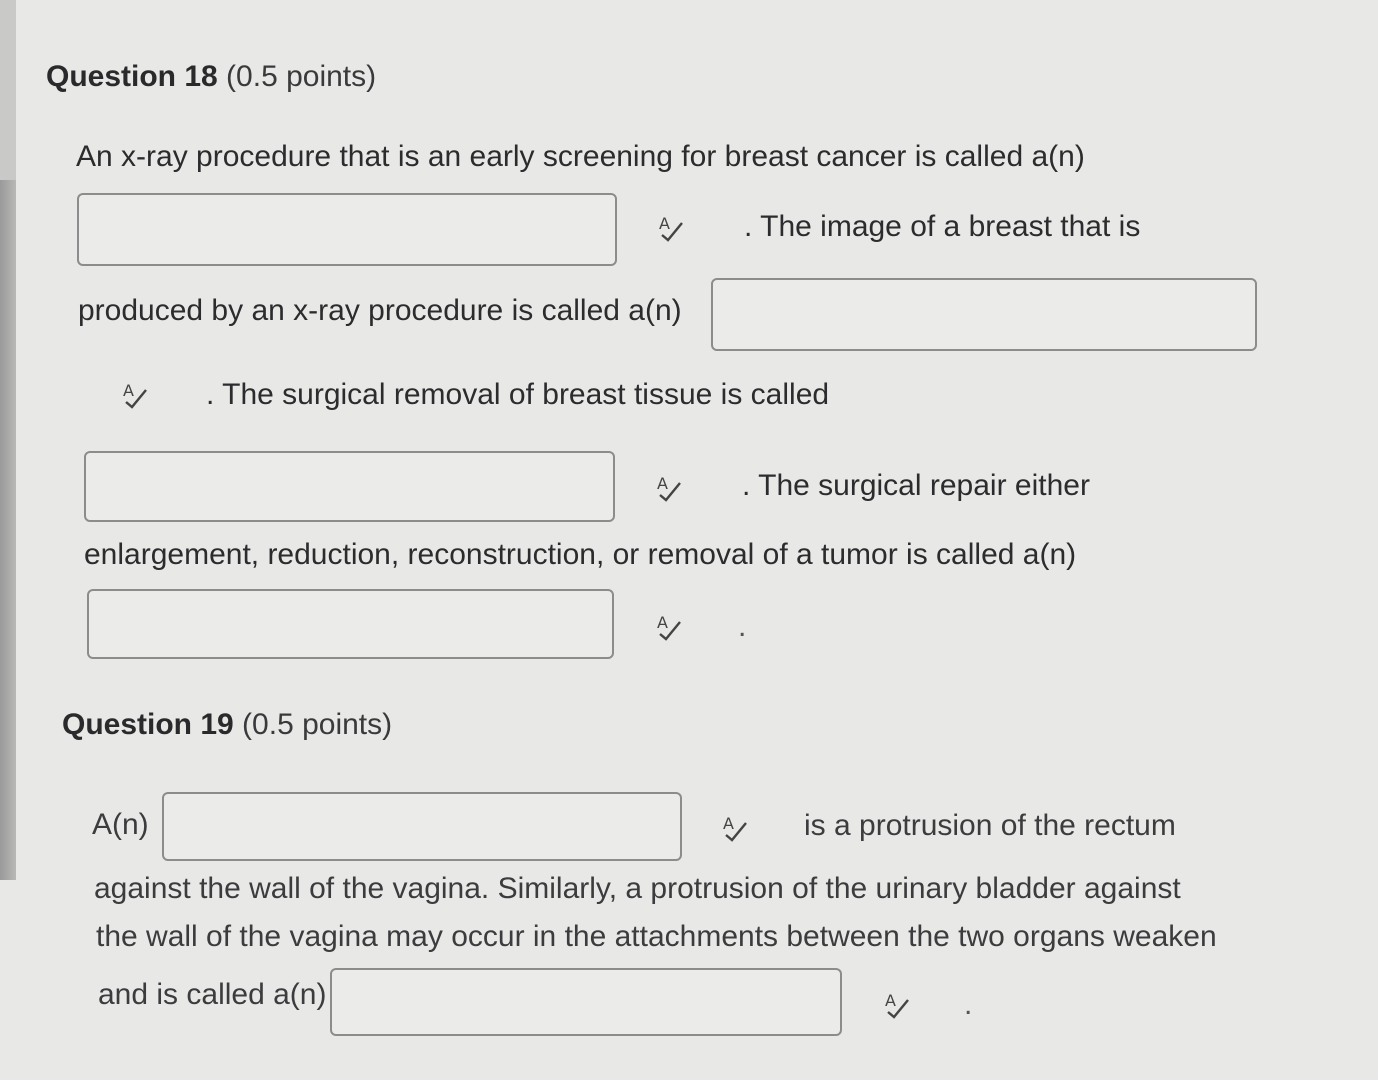 The image size is (1378, 1080). What do you see at coordinates (916, 485) in the screenshot?
I see `q18-text-line-5: . The surgical repair either` at bounding box center [916, 485].